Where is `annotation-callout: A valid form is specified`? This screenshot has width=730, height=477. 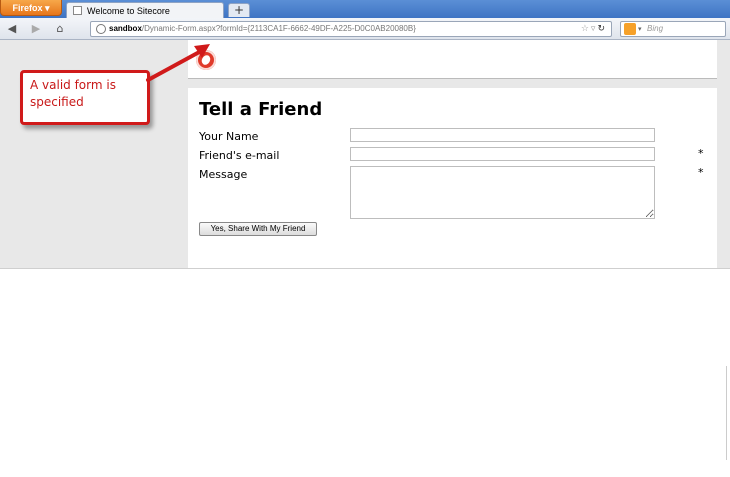 annotation-callout: A valid form is specified is located at coordinates (85, 97).